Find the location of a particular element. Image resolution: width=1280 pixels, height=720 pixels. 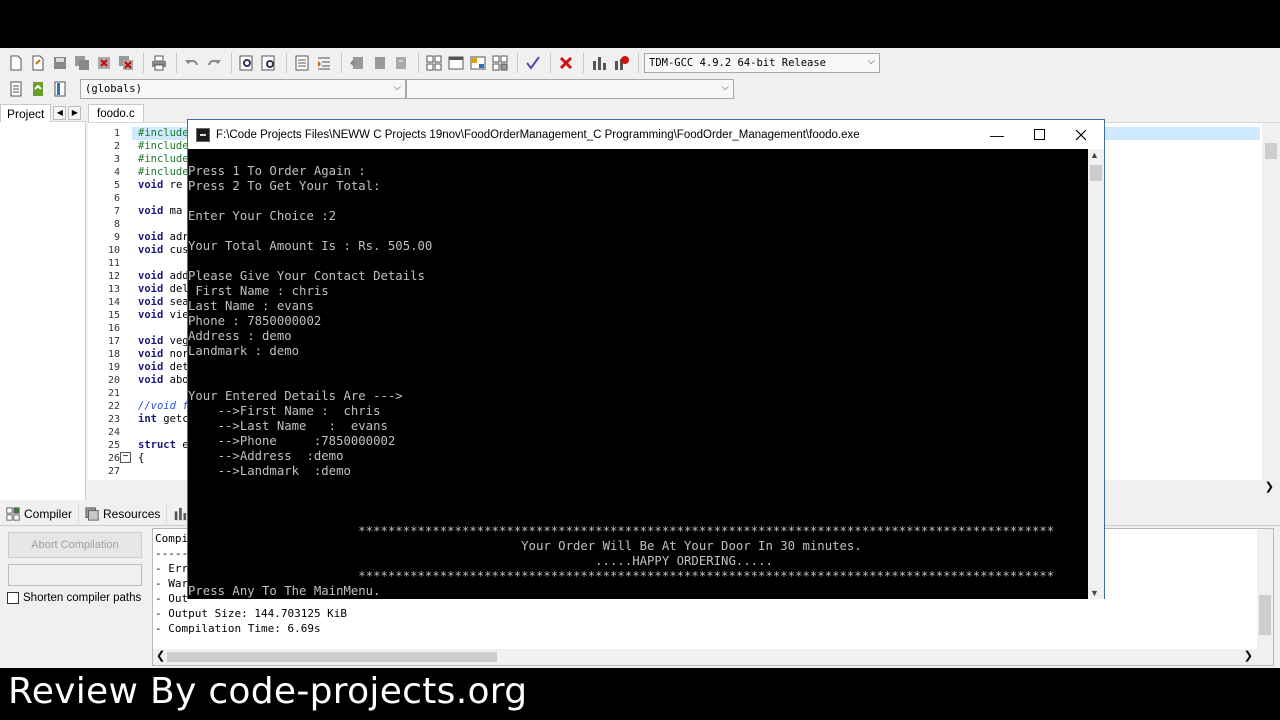

shorten-paths-option: Shorten compiler paths is located at coordinates (74, 598).